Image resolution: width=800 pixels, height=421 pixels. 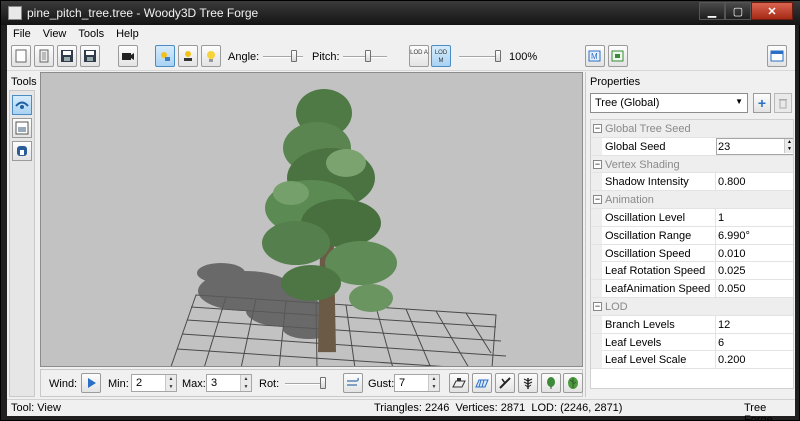 I want to click on window-layout-icon, so click(x=777, y=56).